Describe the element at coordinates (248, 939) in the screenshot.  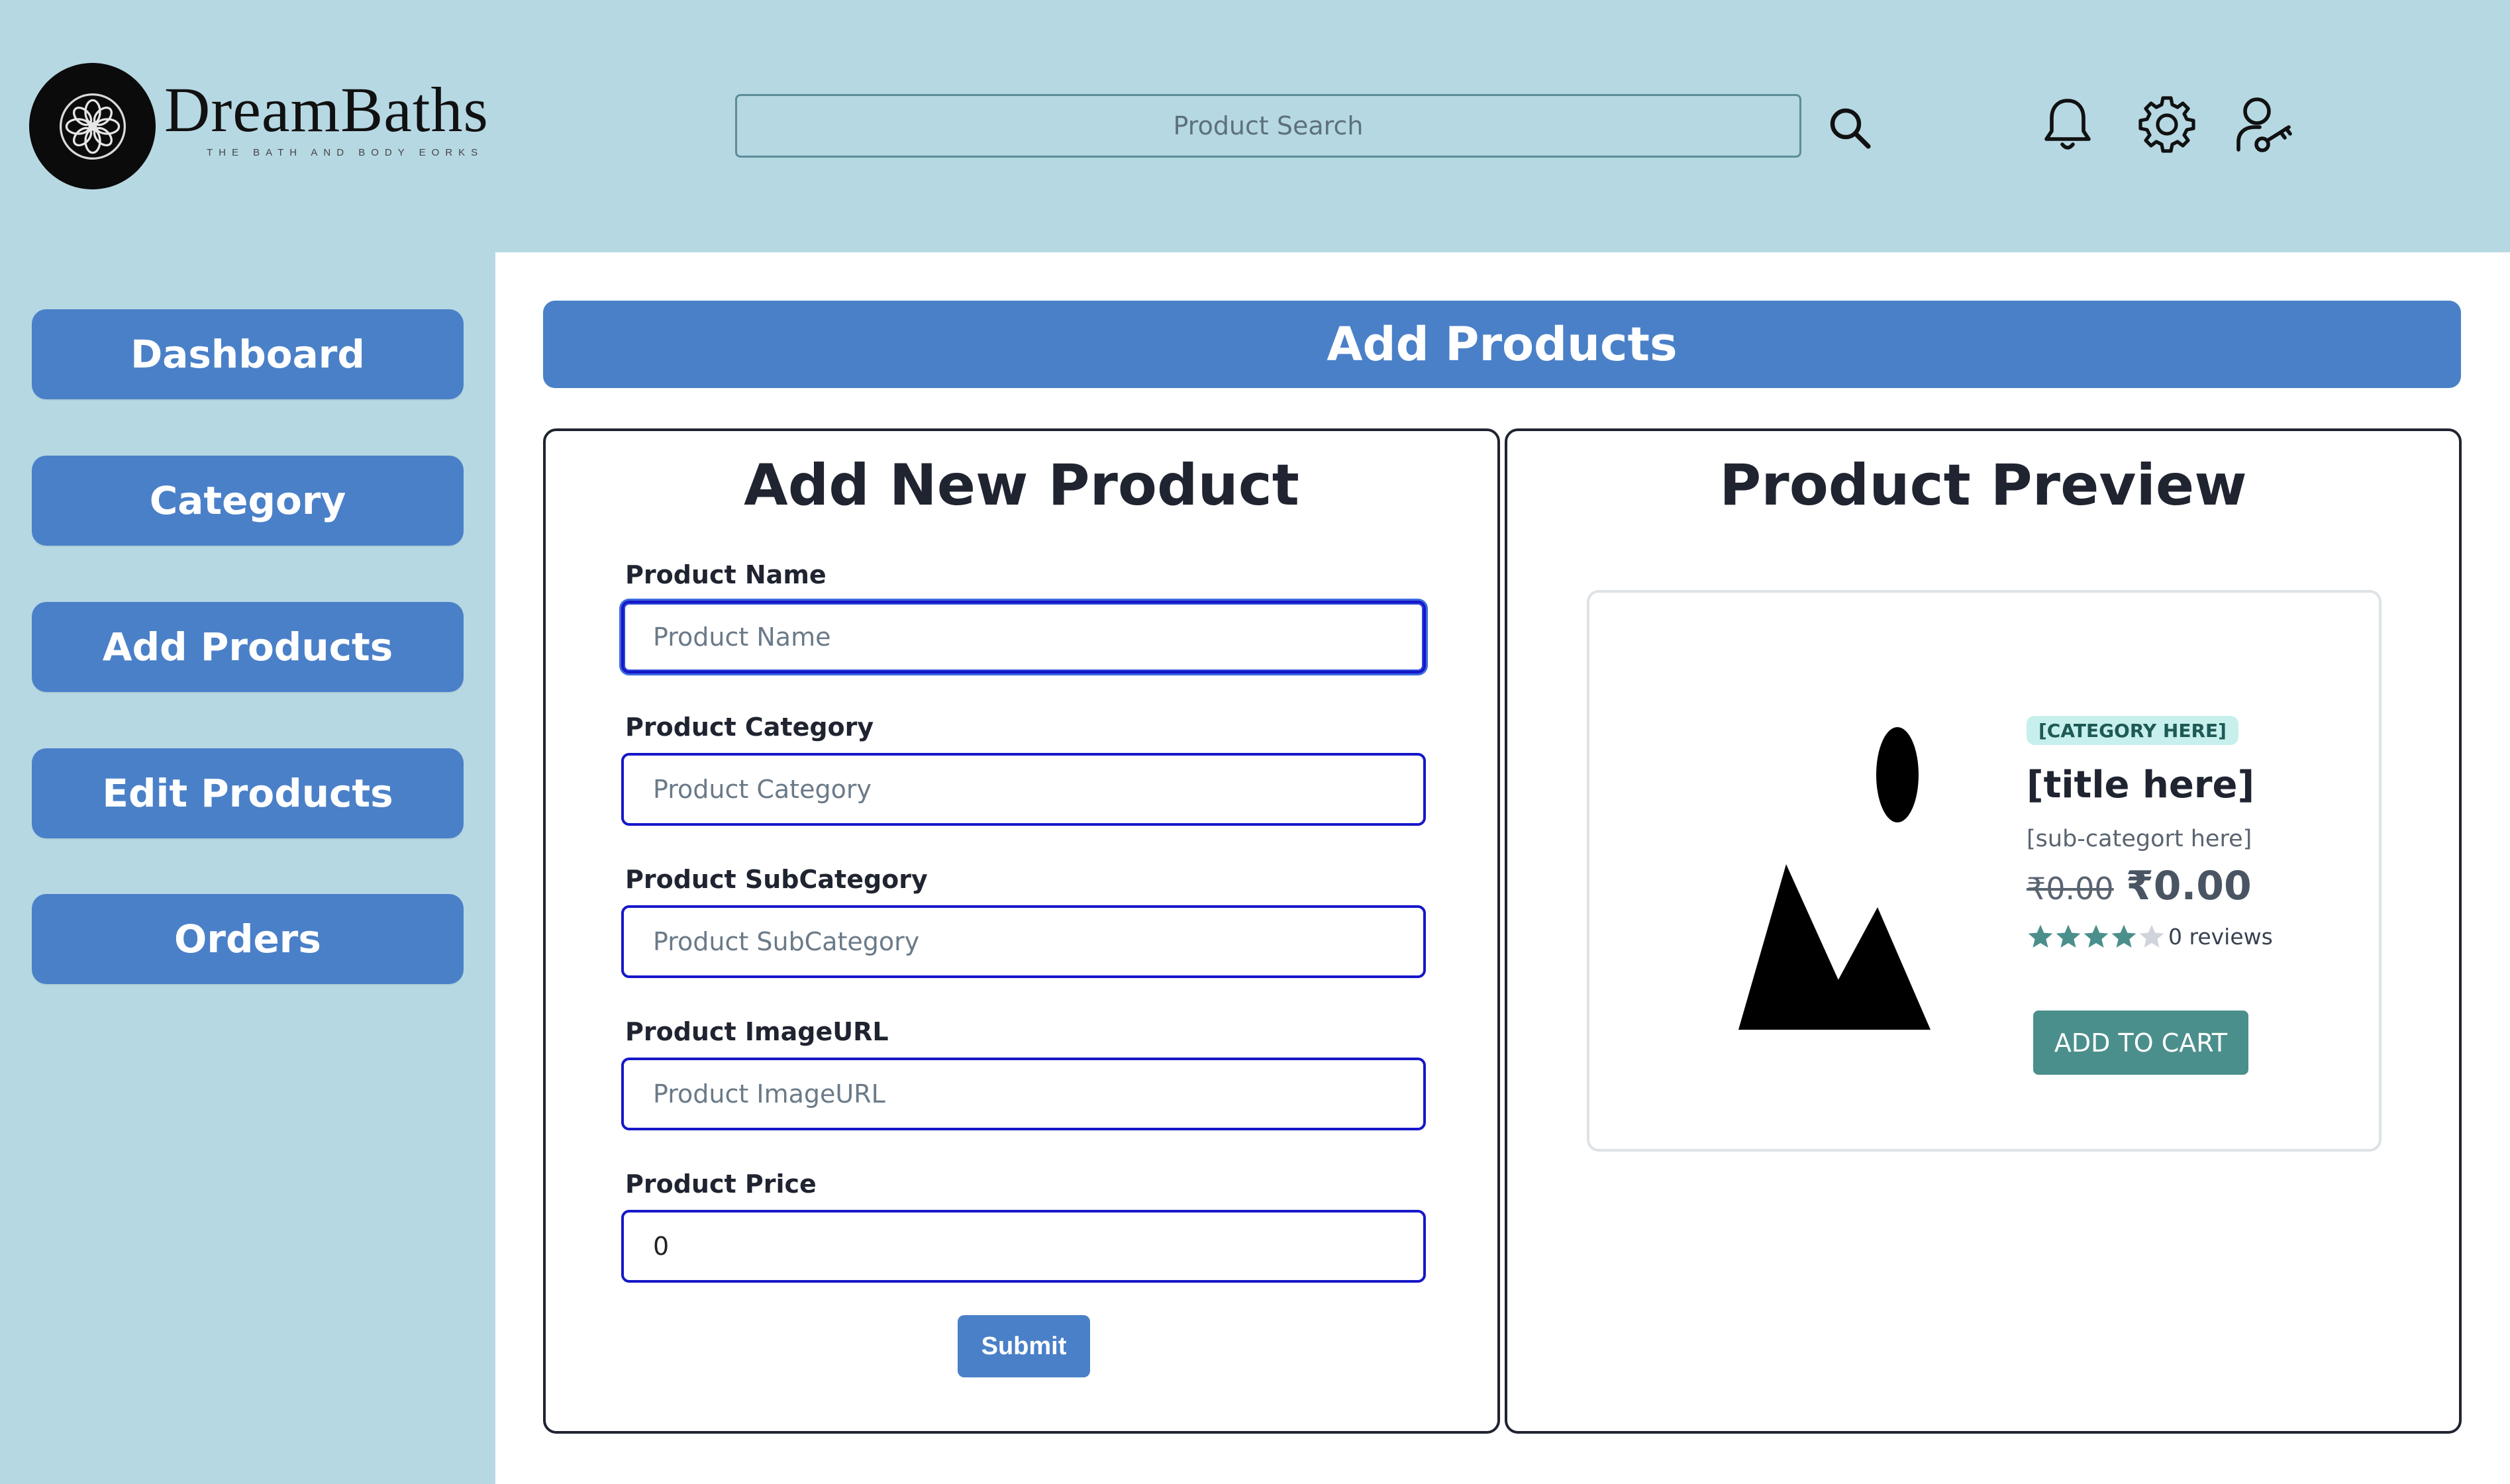
I see `sidebar-item-orders: Orders` at that location.